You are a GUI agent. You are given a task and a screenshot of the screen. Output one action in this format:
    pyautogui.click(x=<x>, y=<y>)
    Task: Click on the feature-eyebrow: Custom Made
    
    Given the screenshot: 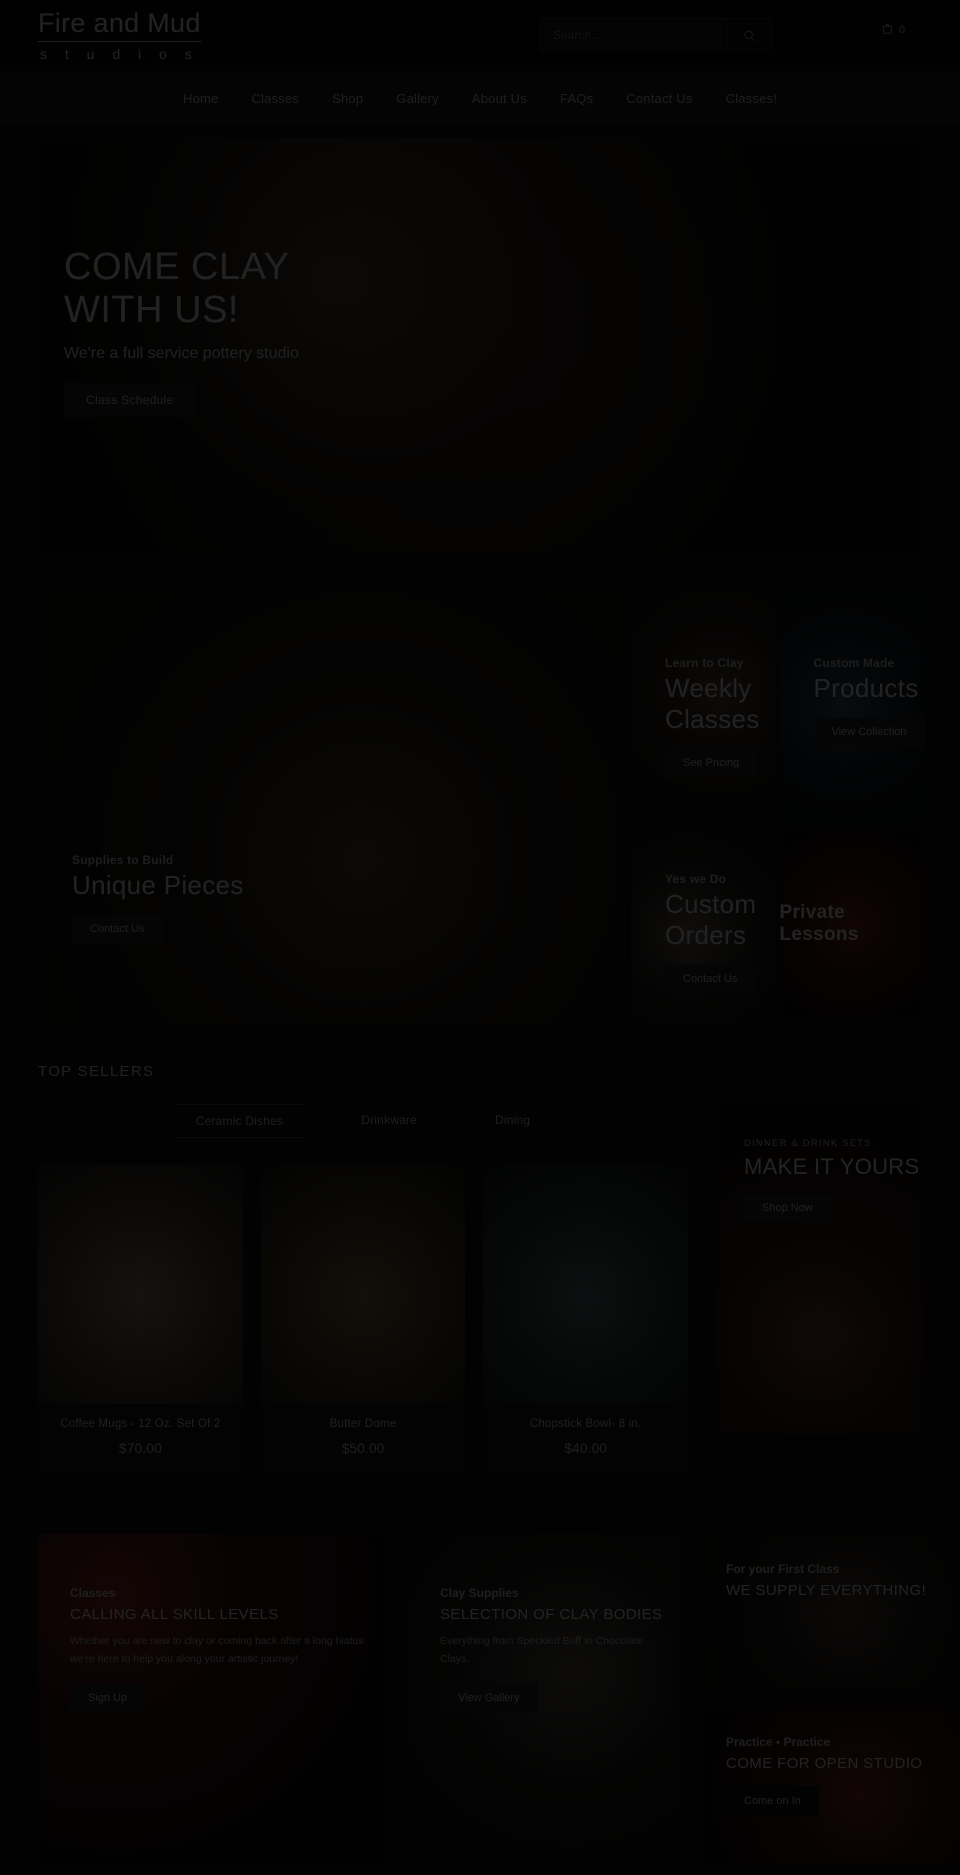 What is the action you would take?
    pyautogui.click(x=854, y=663)
    